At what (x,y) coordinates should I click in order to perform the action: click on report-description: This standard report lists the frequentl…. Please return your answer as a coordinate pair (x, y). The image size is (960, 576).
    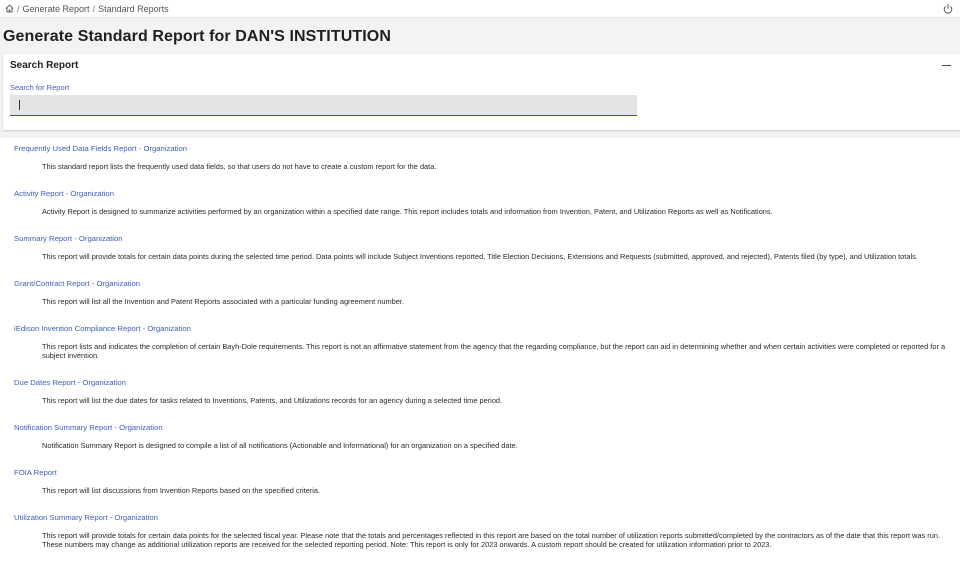
    Looking at the image, I should click on (239, 166).